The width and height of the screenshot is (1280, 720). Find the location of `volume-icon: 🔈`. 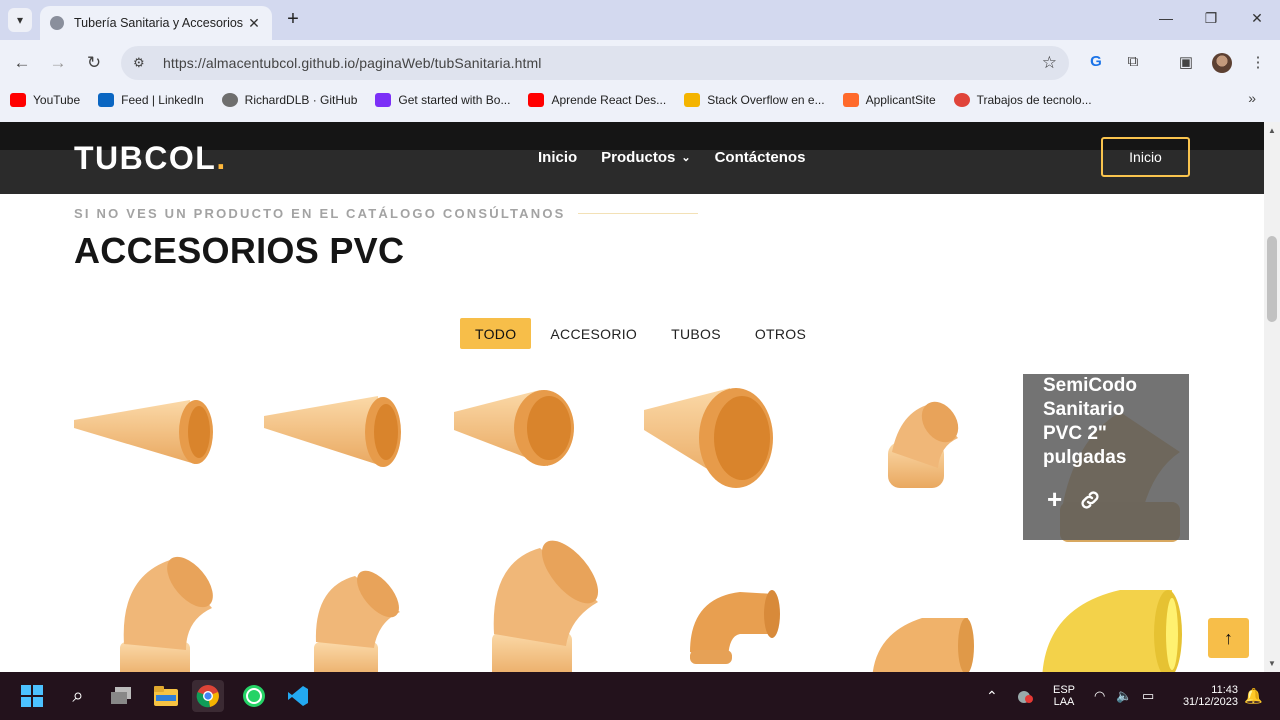

volume-icon: 🔈 is located at coordinates (1124, 696).